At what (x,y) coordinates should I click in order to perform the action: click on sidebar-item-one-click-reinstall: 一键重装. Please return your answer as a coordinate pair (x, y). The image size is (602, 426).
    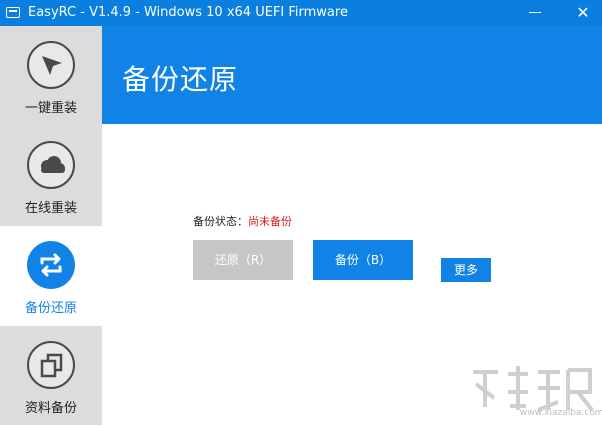
    Looking at the image, I should click on (51, 76).